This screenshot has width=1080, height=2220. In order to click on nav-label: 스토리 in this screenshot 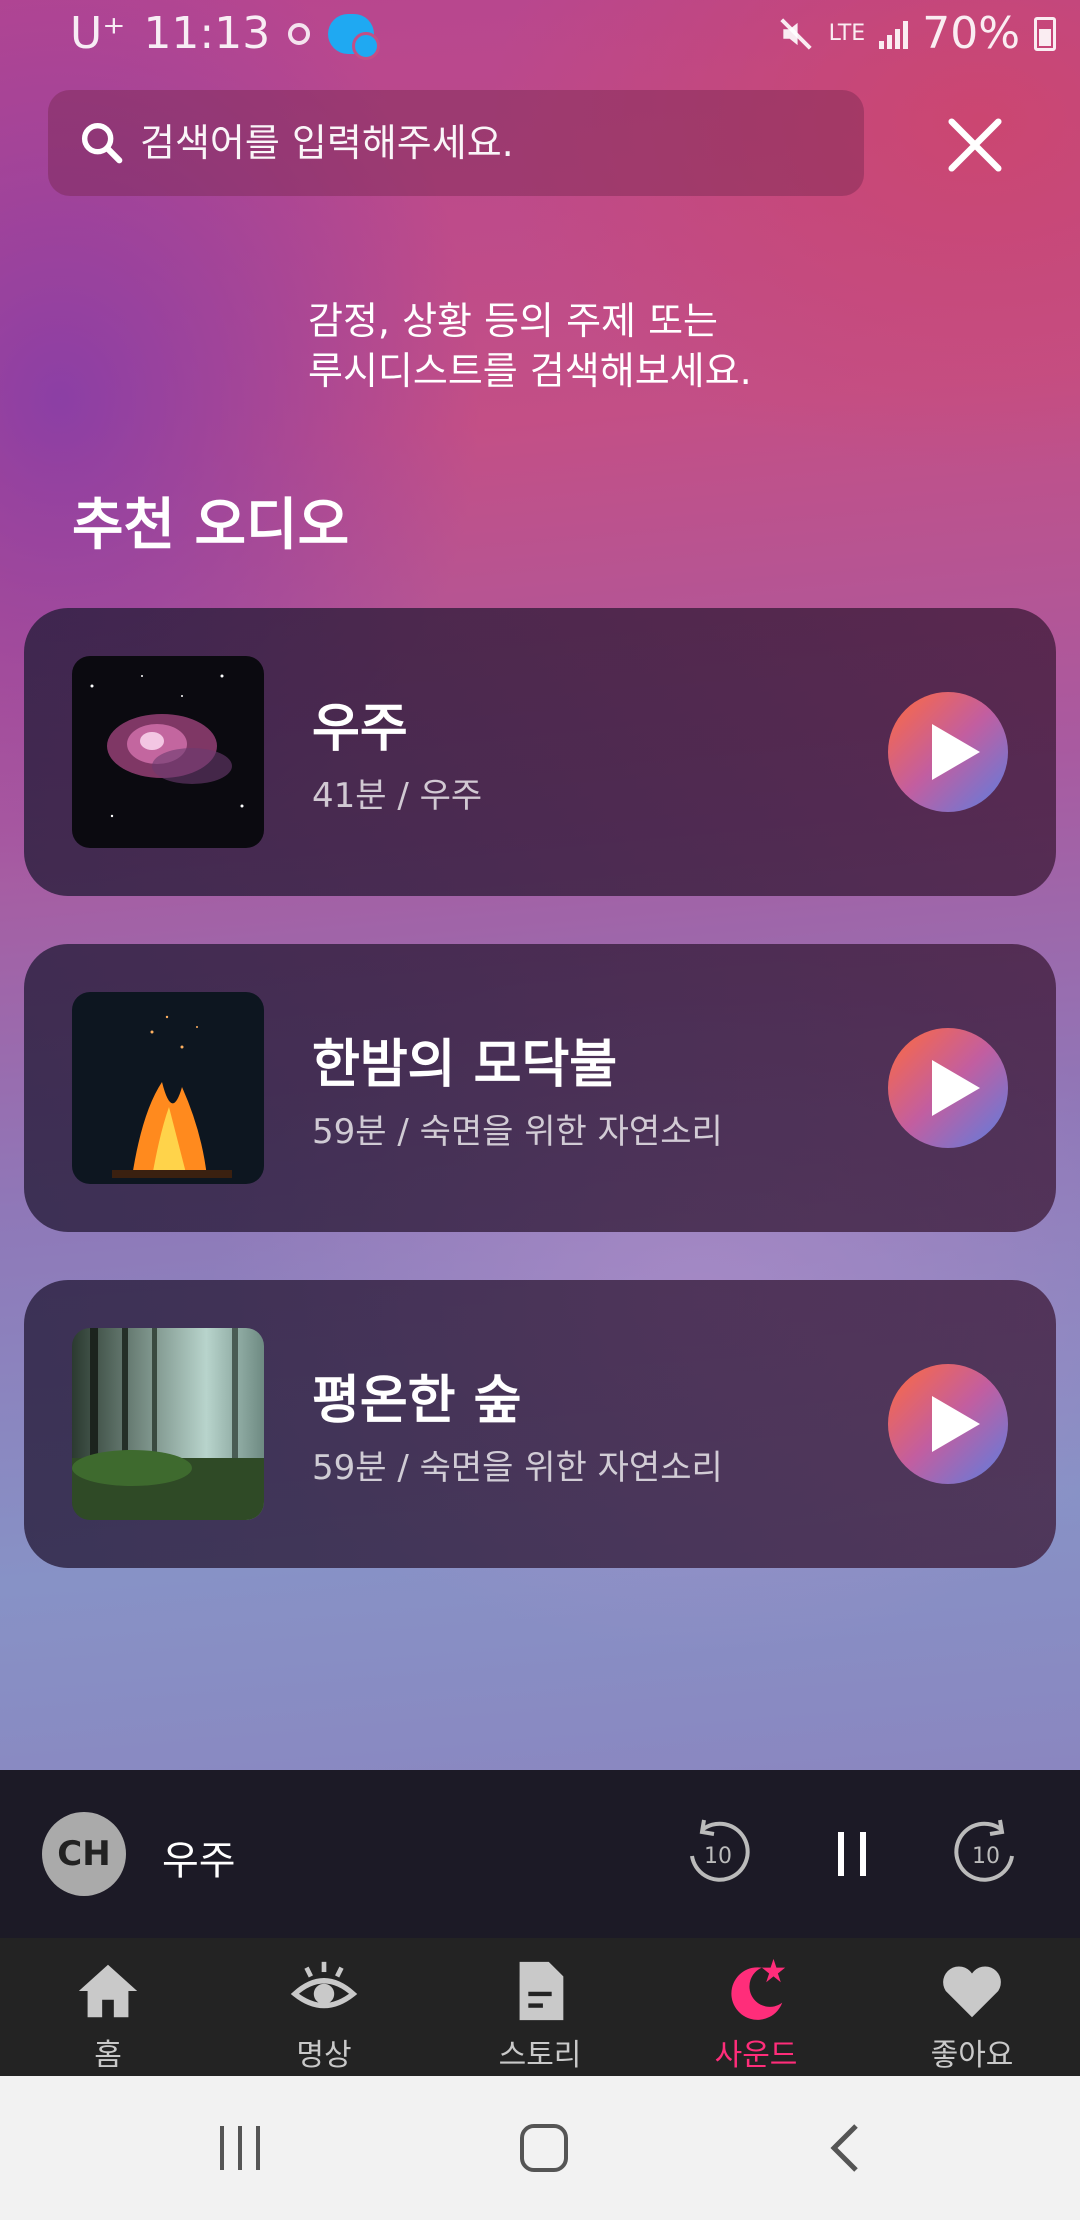, I will do `click(540, 2055)`.